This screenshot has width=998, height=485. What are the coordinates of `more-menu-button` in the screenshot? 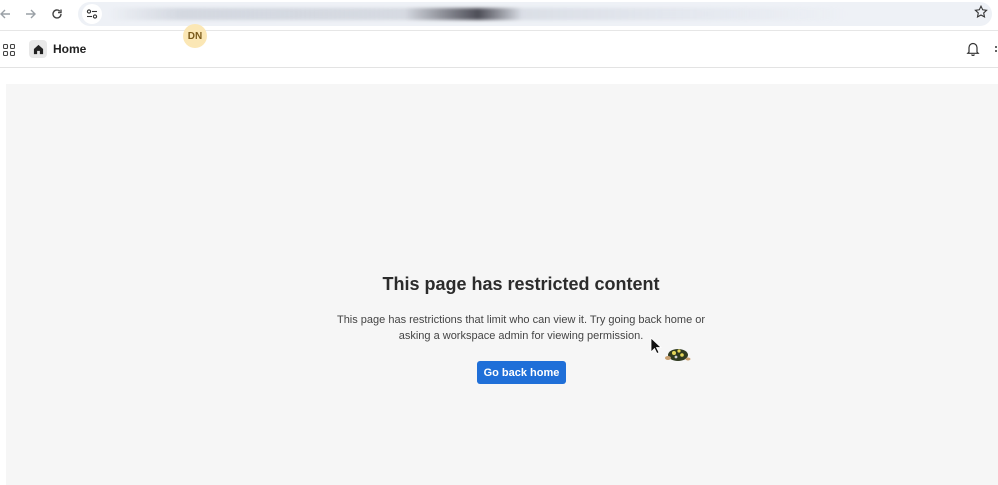 It's located at (996, 49).